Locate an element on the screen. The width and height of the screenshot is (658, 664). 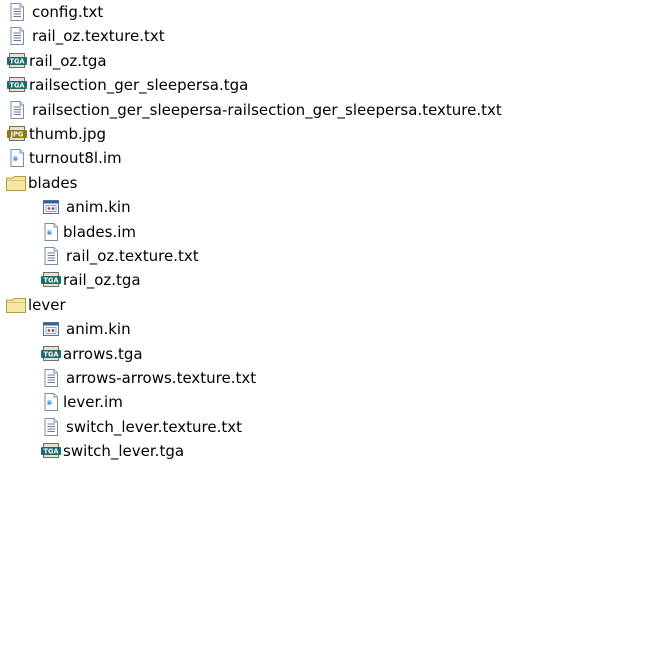
tree-file-item: TGA arrows.tga is located at coordinates (91, 354).